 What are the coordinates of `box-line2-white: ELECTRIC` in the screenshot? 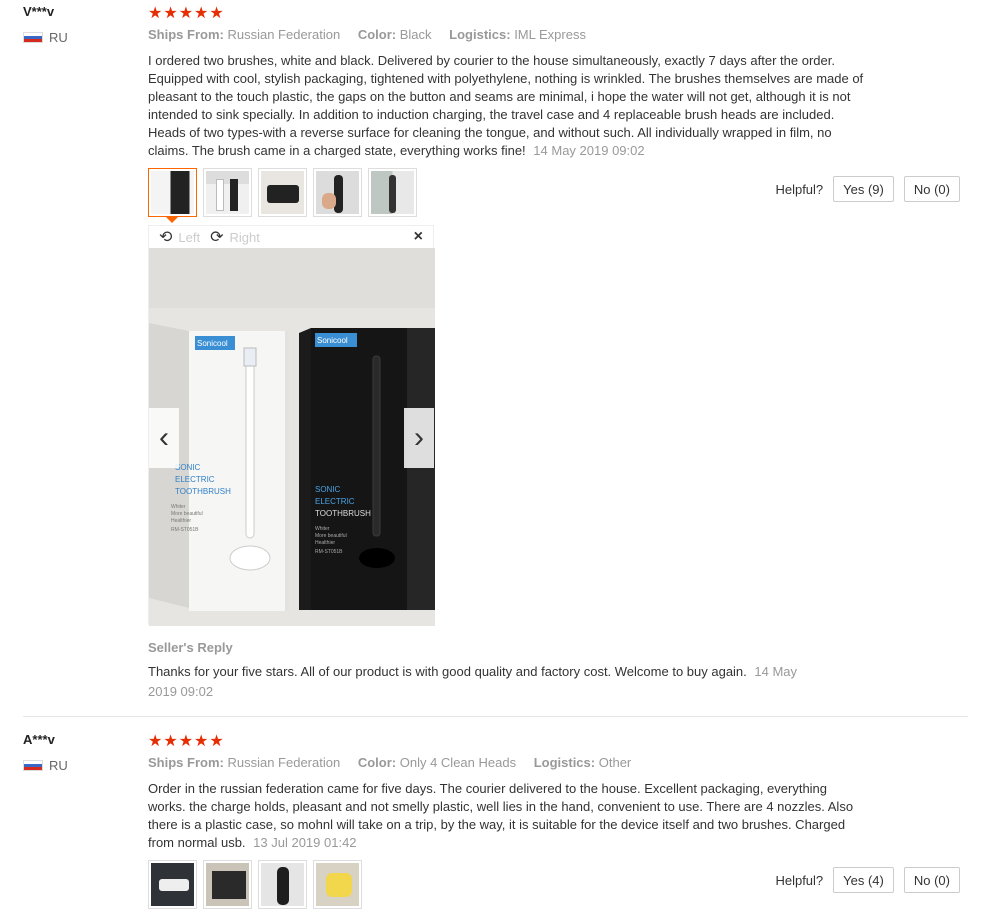 It's located at (195, 479).